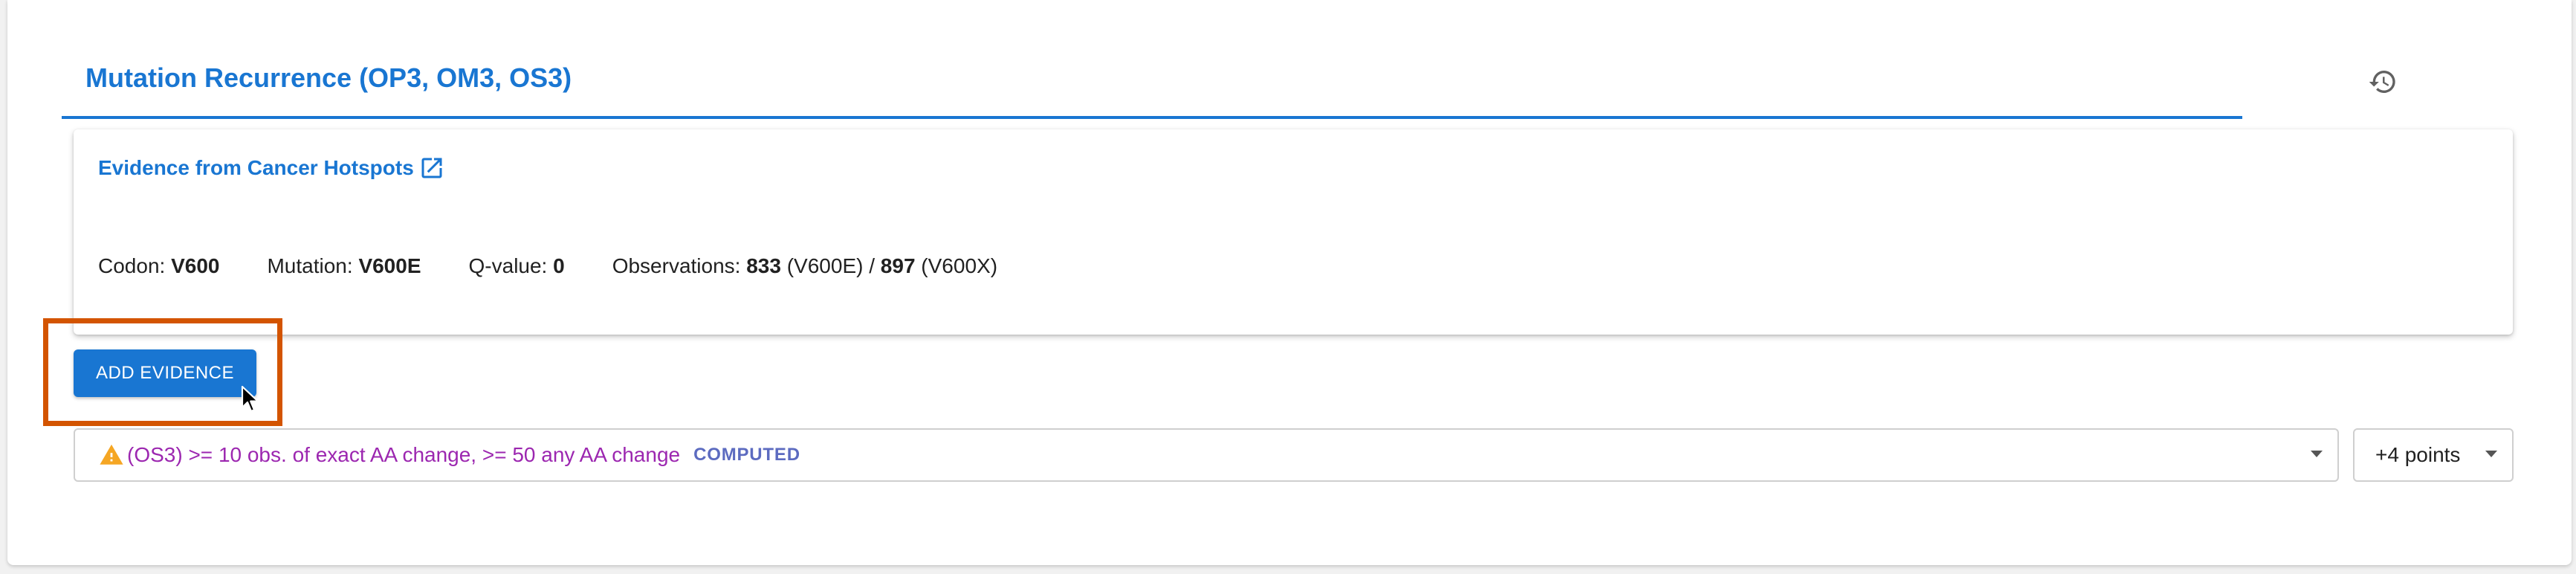 This screenshot has height=574, width=2576. What do you see at coordinates (559, 265) in the screenshot?
I see `qvalue-value: 0` at bounding box center [559, 265].